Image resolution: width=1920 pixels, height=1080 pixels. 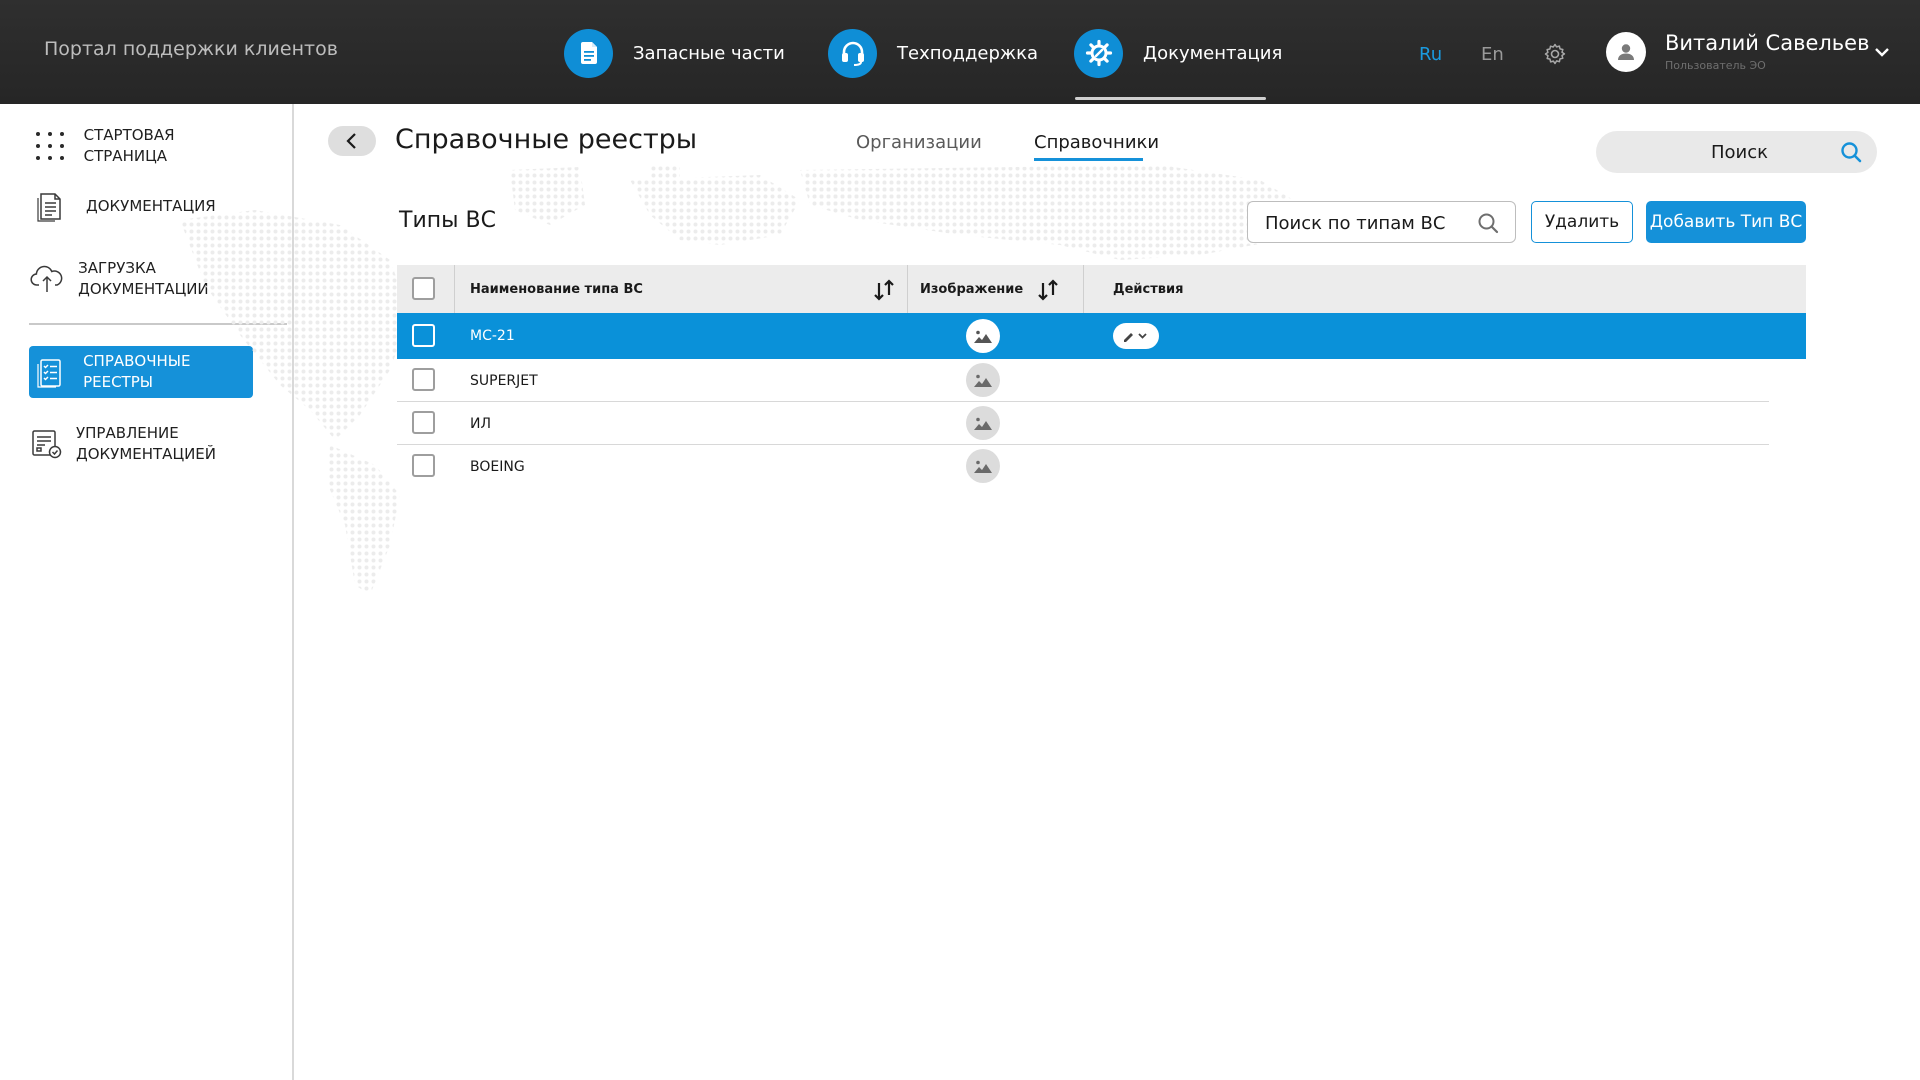 What do you see at coordinates (1555, 54) in the screenshot?
I see `settings-gear-icon` at bounding box center [1555, 54].